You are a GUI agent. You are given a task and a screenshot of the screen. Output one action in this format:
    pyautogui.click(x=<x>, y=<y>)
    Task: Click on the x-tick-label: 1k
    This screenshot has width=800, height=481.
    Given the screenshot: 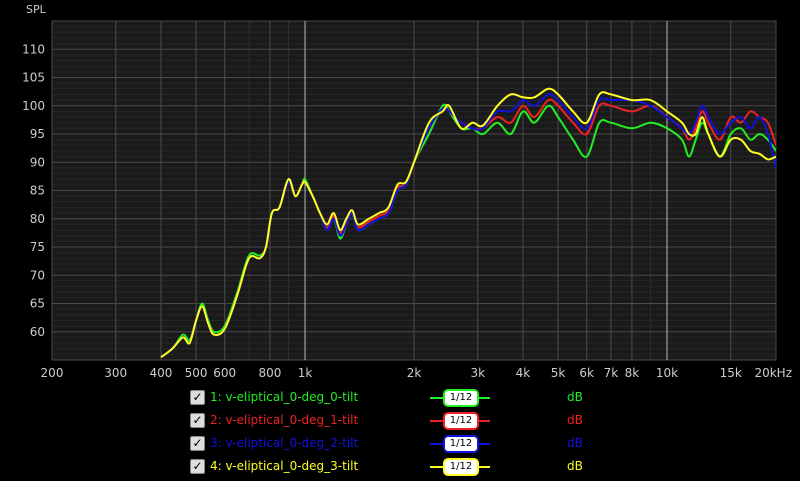 What is the action you would take?
    pyautogui.click(x=305, y=373)
    